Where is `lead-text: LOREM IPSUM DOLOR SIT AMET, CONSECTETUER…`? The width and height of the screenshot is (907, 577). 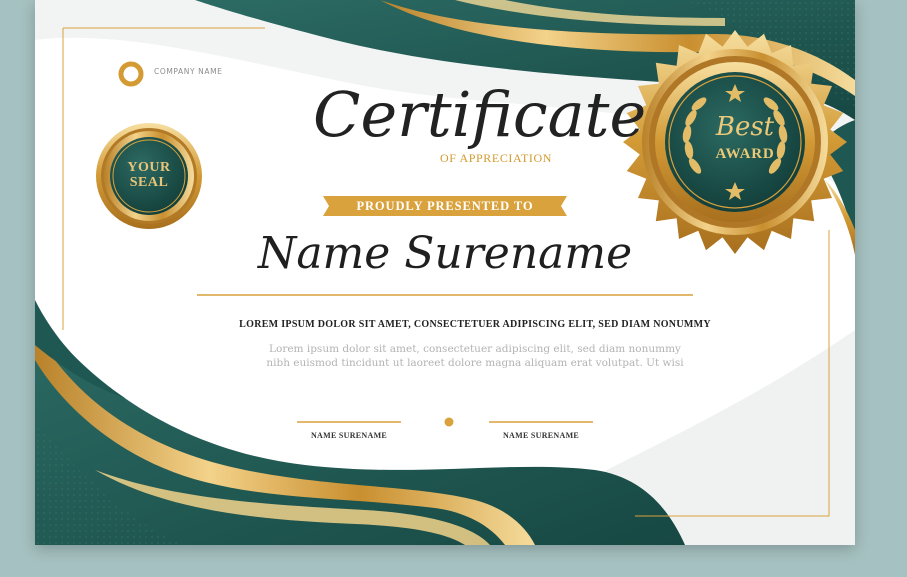
lead-text: LOREM IPSUM DOLOR SIT AMET, CONSECTETUER… is located at coordinates (475, 324).